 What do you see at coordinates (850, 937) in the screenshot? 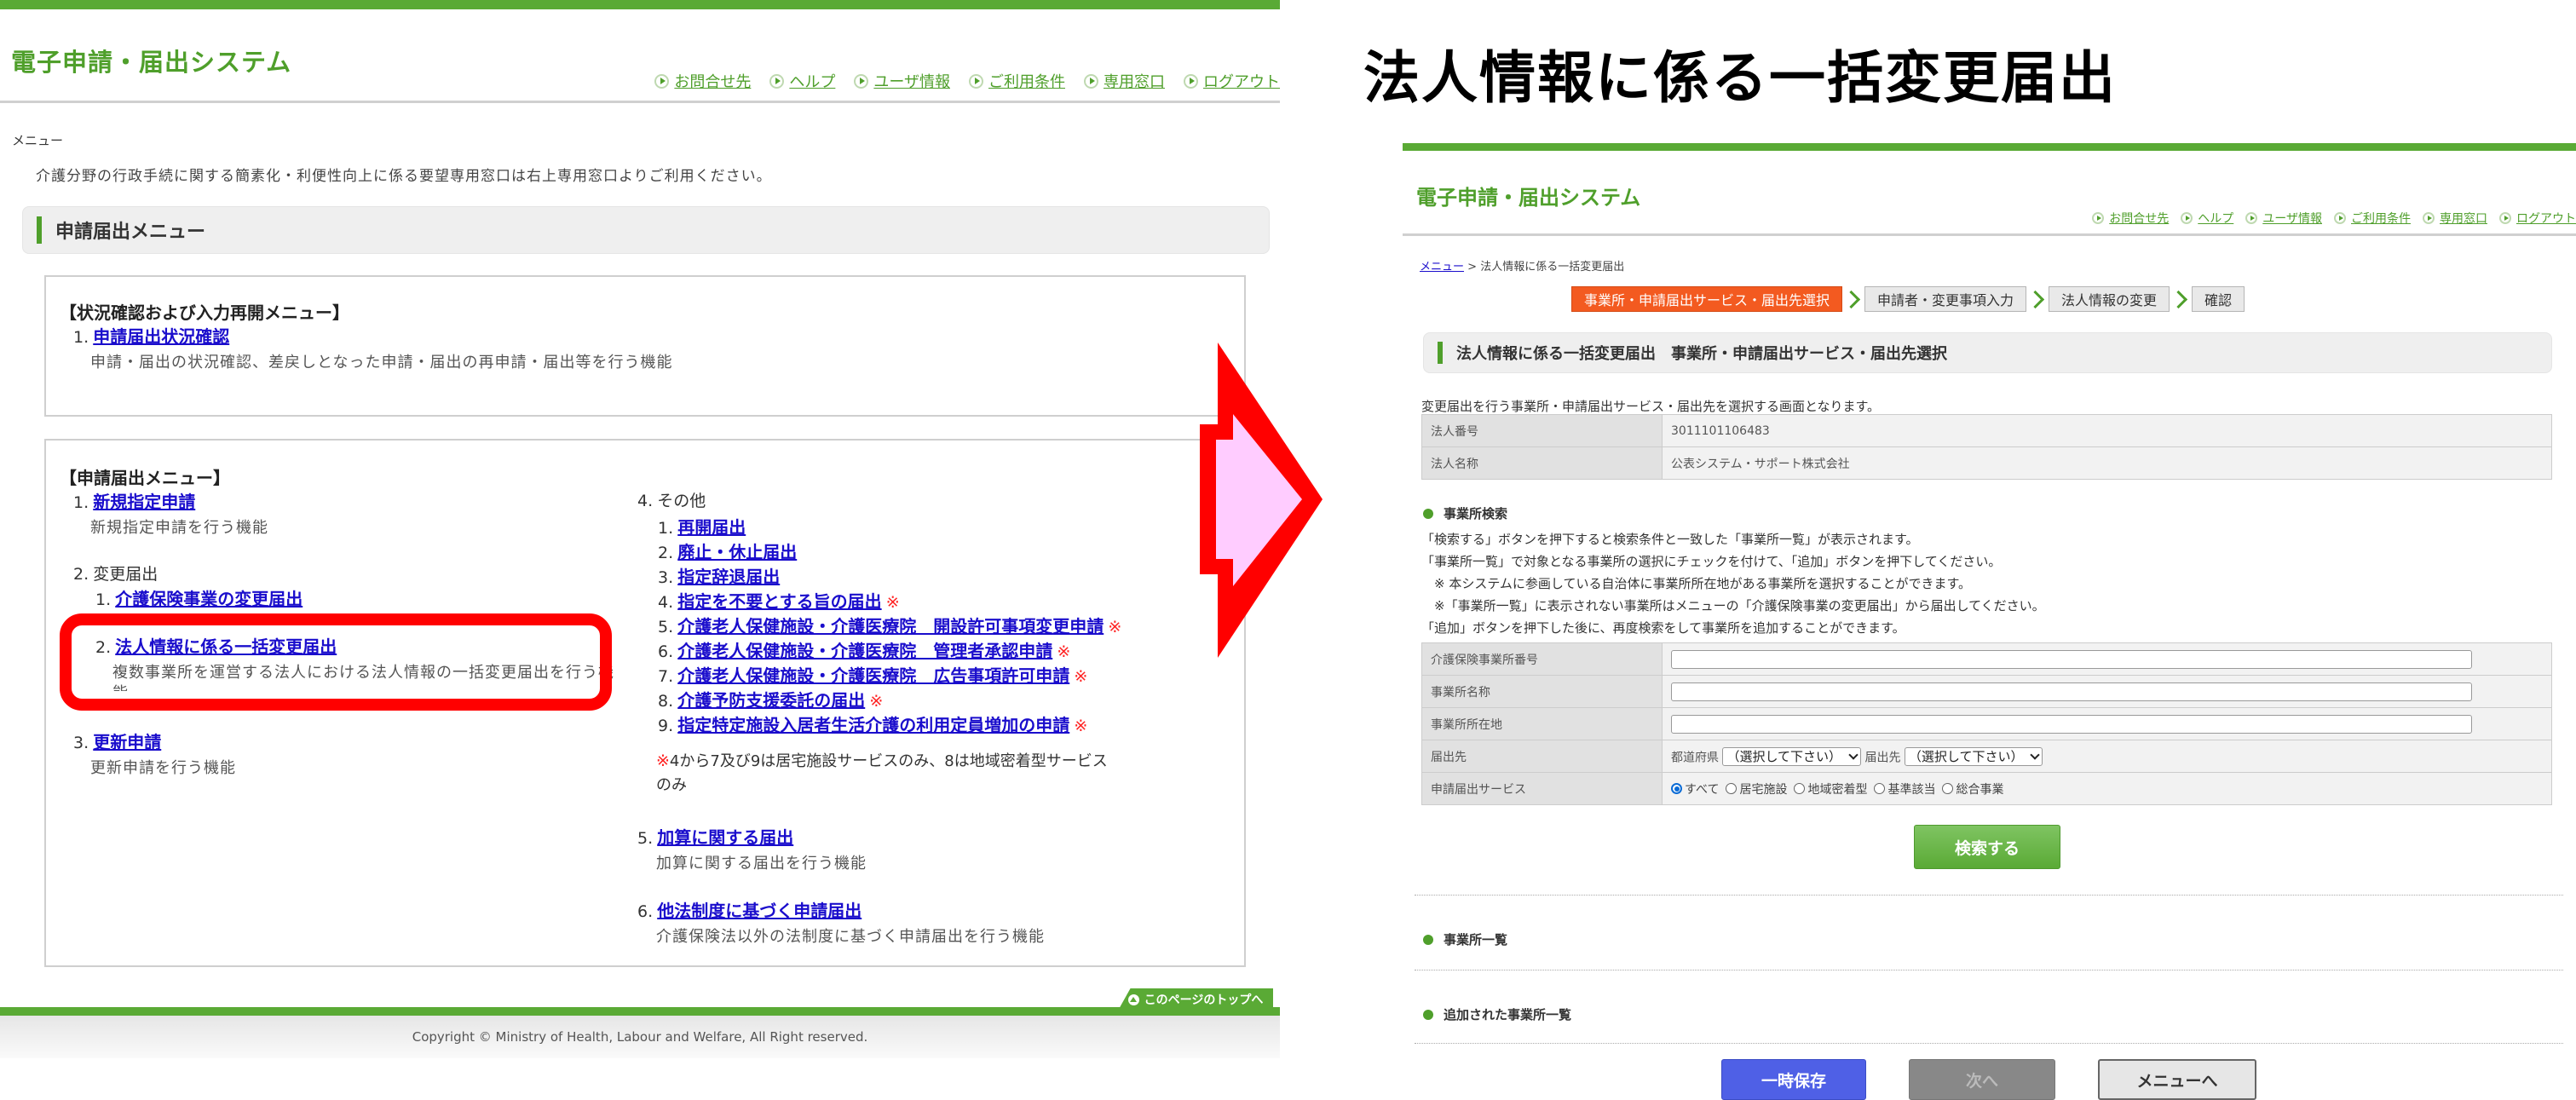
I see `menu-item-desc: 介護保険法以外の法制度に基づく申請届出を行う機能` at bounding box center [850, 937].